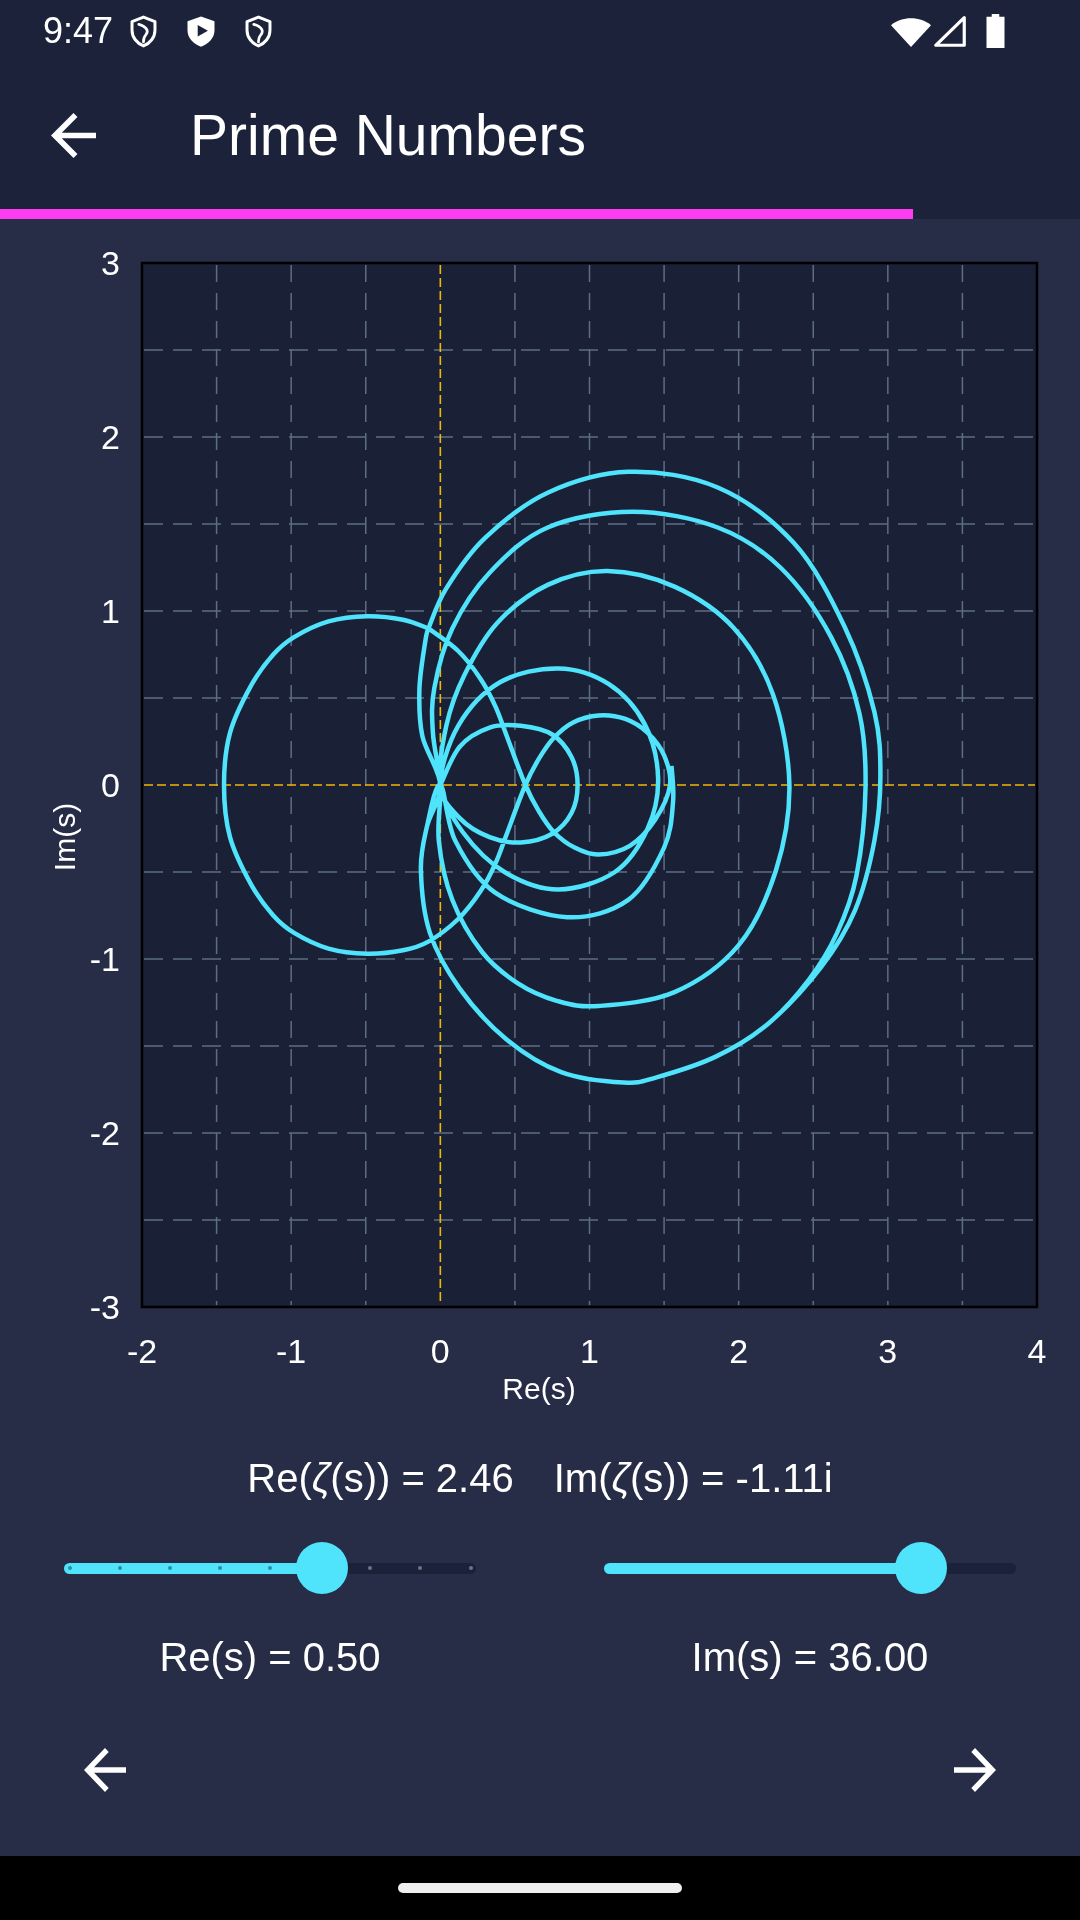 This screenshot has height=1920, width=1080. I want to click on y-tick-label: -1, so click(104, 959).